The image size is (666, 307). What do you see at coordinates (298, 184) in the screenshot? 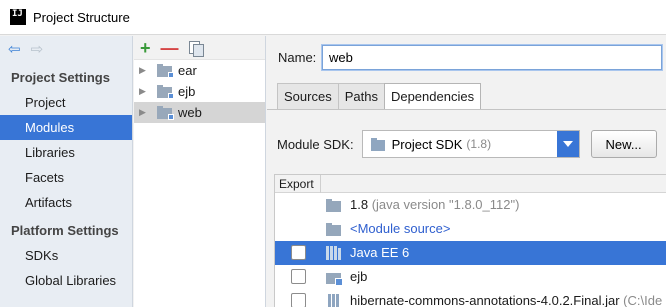
I see `export-column-header: Export` at bounding box center [298, 184].